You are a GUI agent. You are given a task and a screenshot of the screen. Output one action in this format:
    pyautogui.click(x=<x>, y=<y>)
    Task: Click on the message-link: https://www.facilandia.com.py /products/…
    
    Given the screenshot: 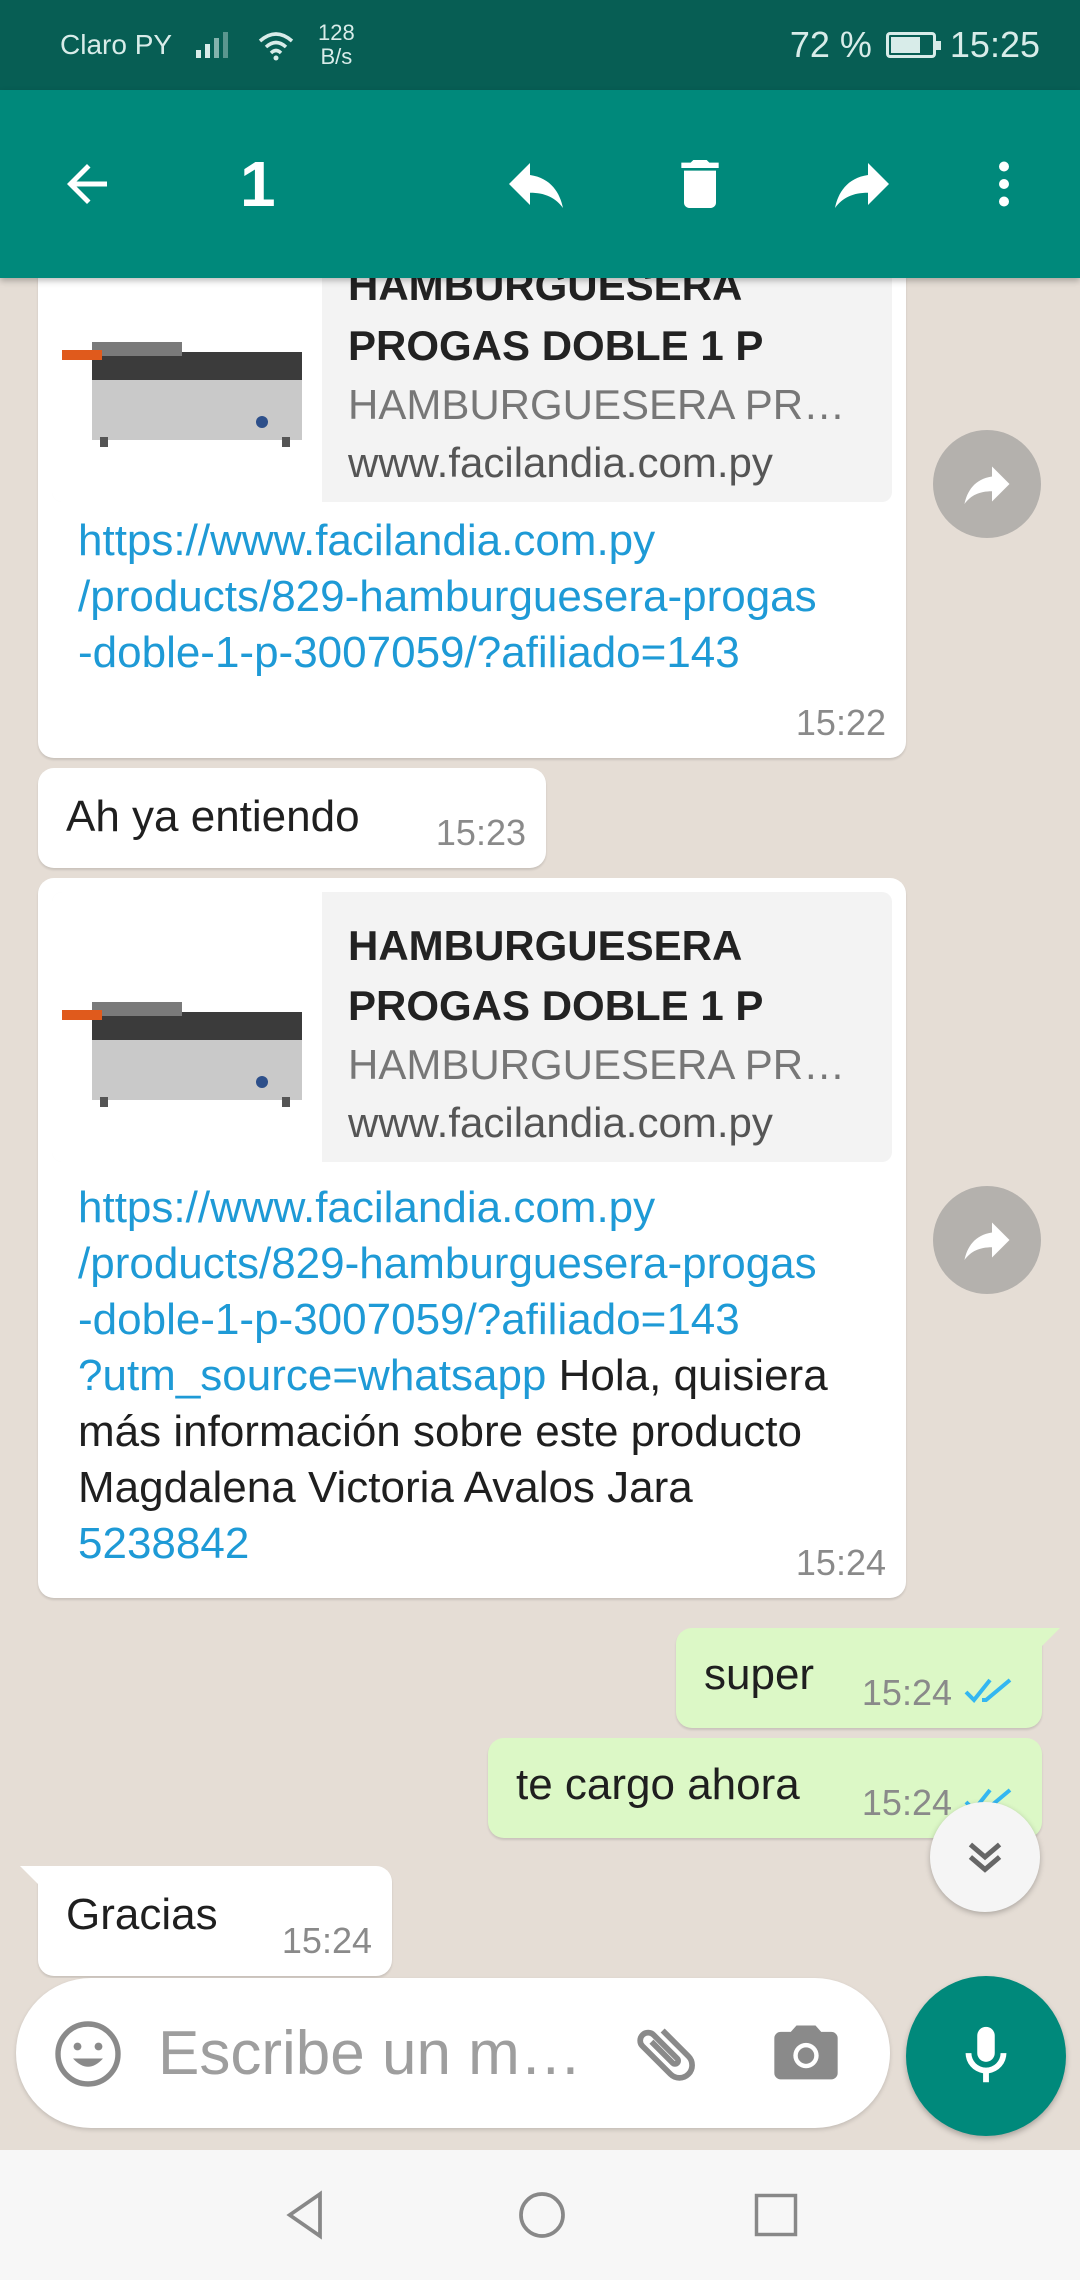 What is the action you would take?
    pyautogui.click(x=477, y=597)
    